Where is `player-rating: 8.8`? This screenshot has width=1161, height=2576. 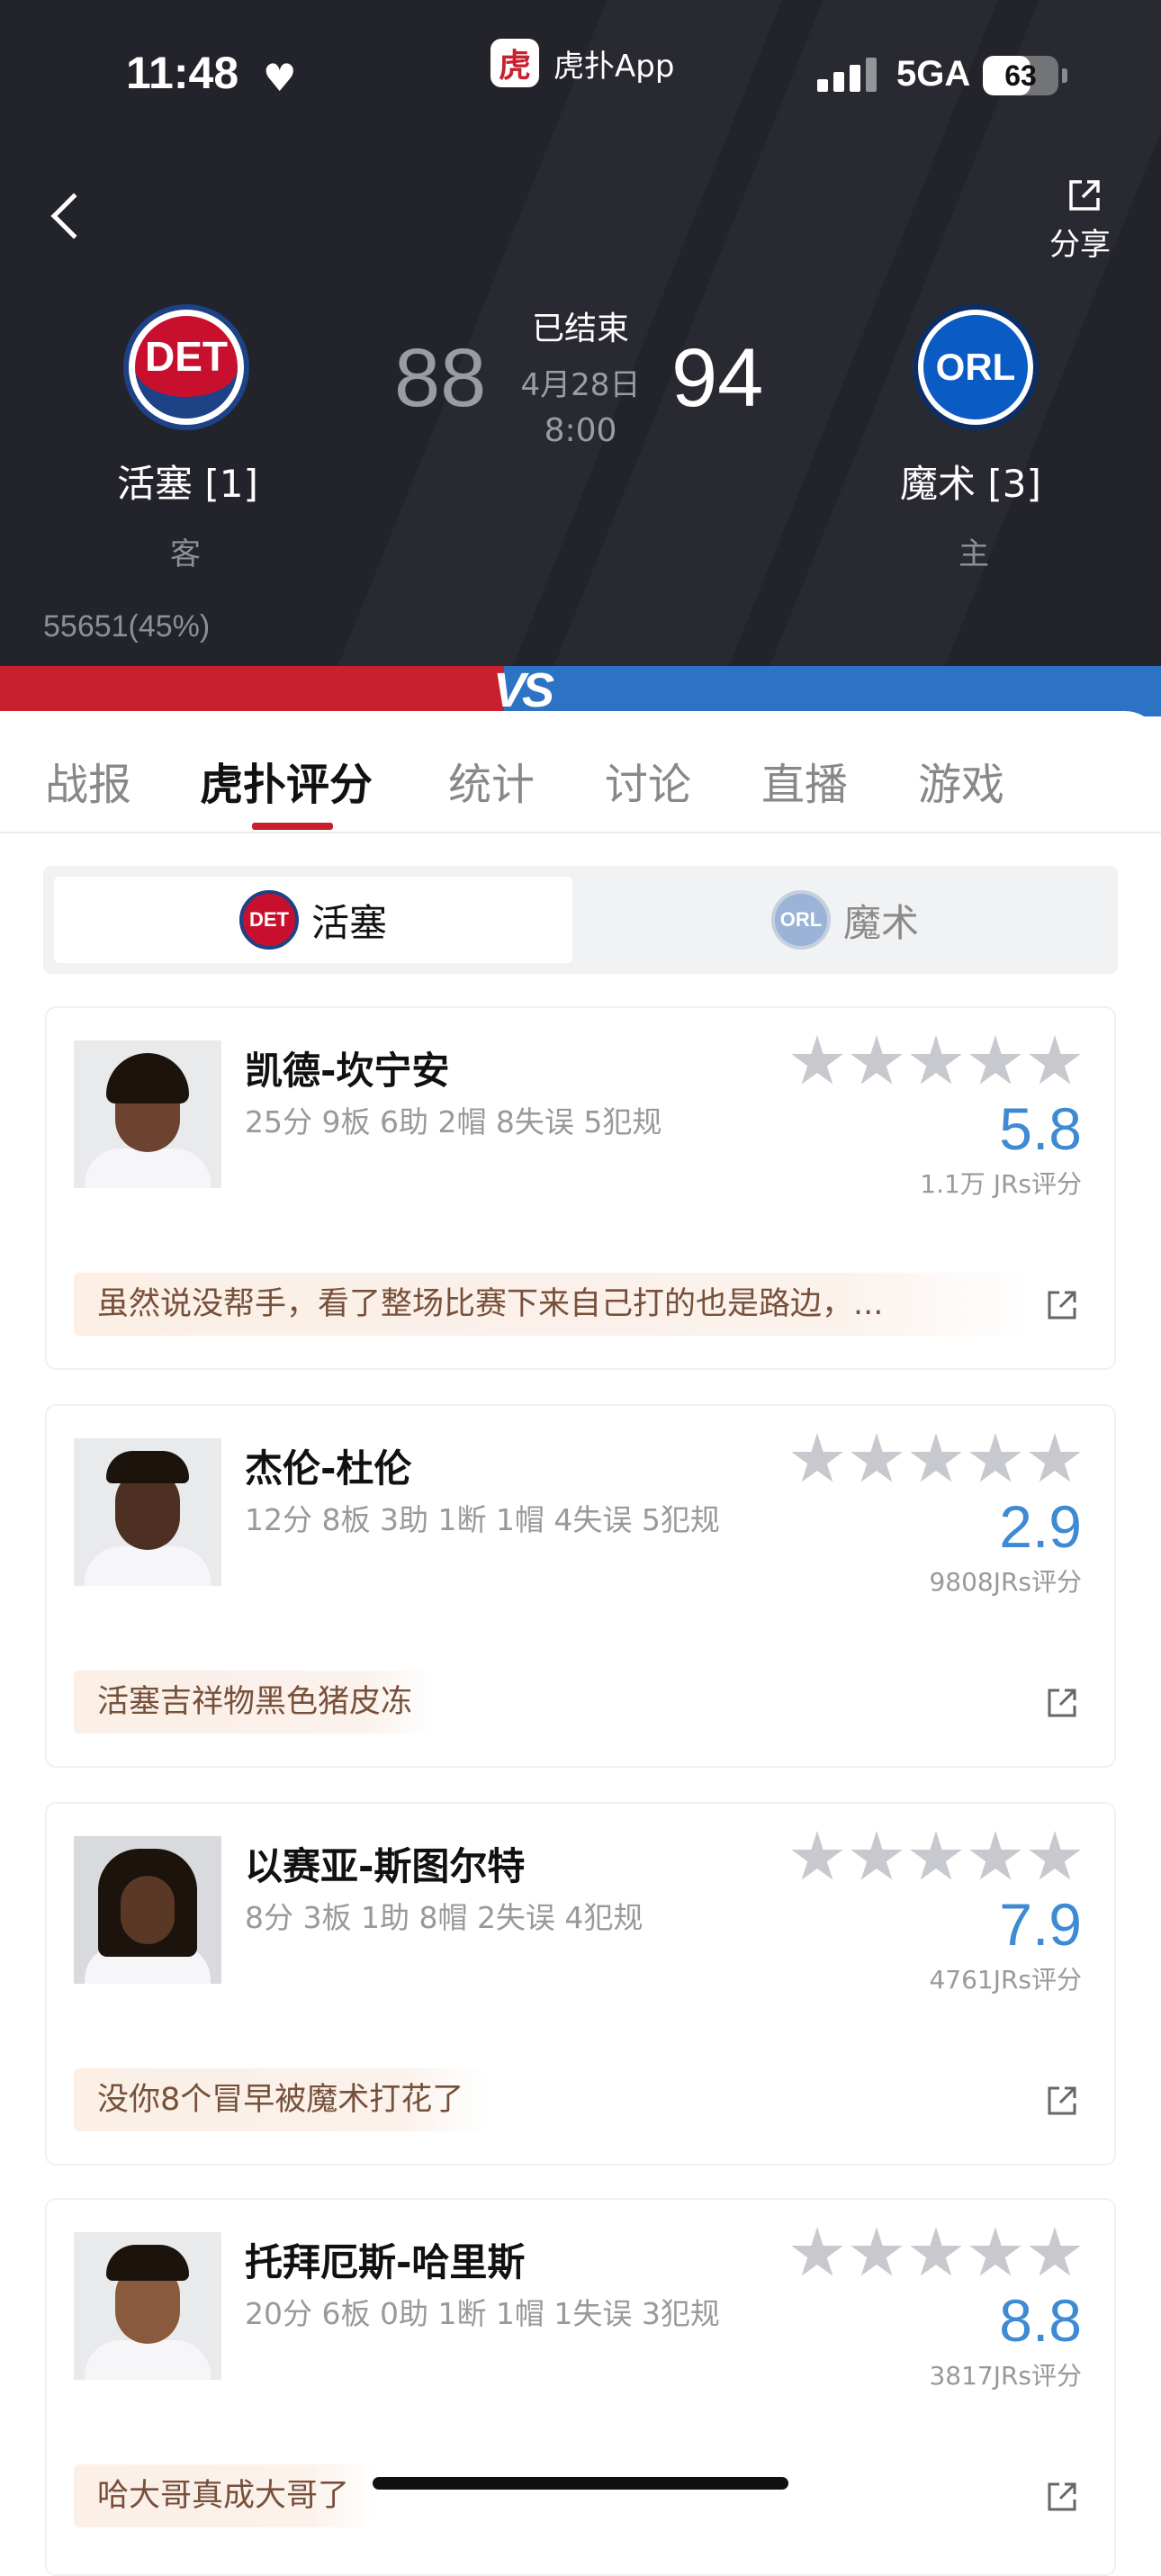
player-rating: 8.8 is located at coordinates (1040, 2320).